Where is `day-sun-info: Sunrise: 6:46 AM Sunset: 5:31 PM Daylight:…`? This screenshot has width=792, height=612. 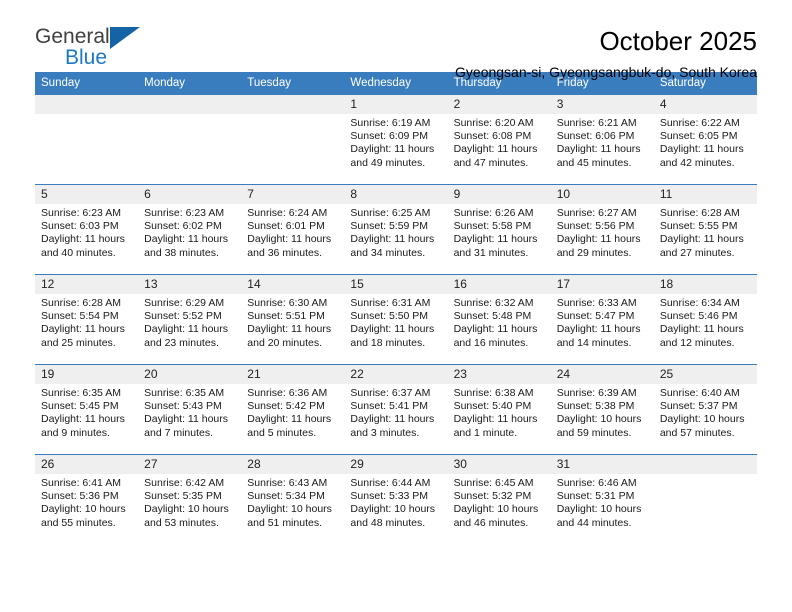
day-sun-info: Sunrise: 6:46 AM Sunset: 5:31 PM Daylight:… is located at coordinates (602, 502).